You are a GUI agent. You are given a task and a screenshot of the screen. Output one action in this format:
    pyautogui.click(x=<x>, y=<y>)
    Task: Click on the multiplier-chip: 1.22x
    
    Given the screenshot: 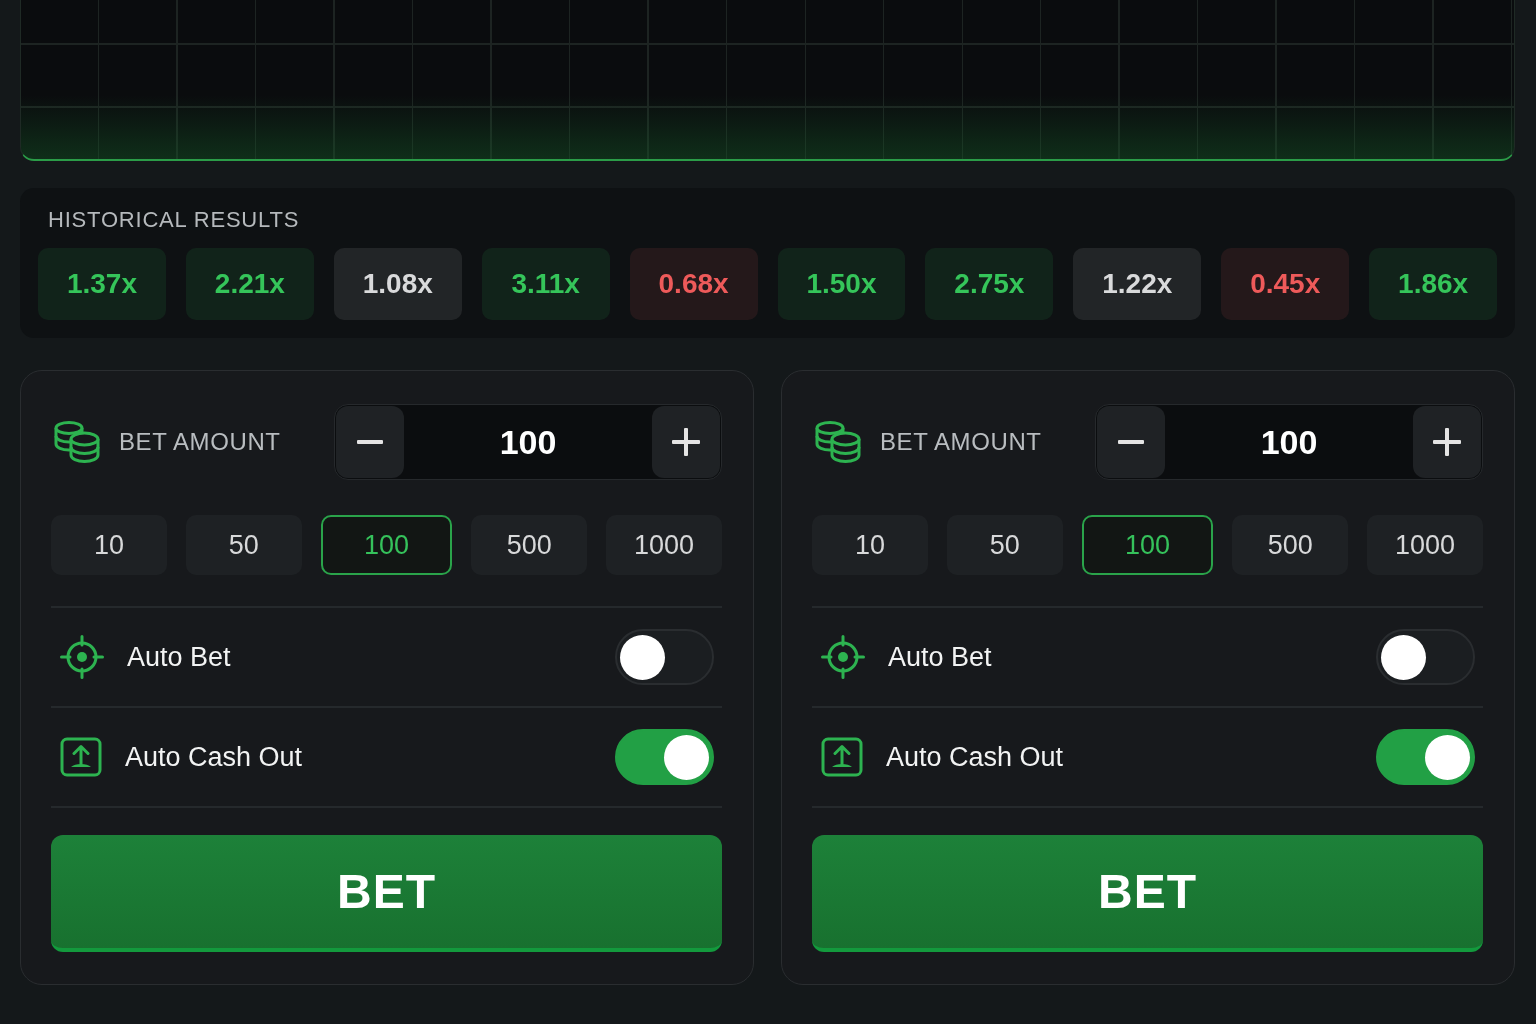 What is the action you would take?
    pyautogui.click(x=1137, y=284)
    